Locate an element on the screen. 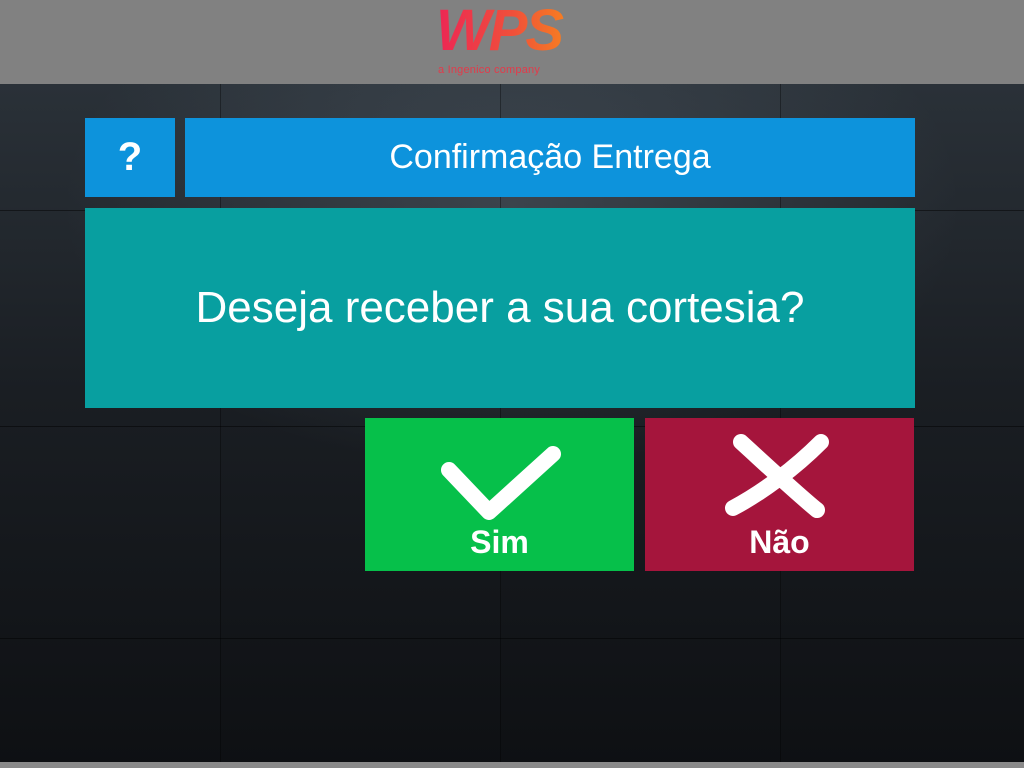 The height and width of the screenshot is (768, 1024). yes-button: Sim is located at coordinates (499, 494).